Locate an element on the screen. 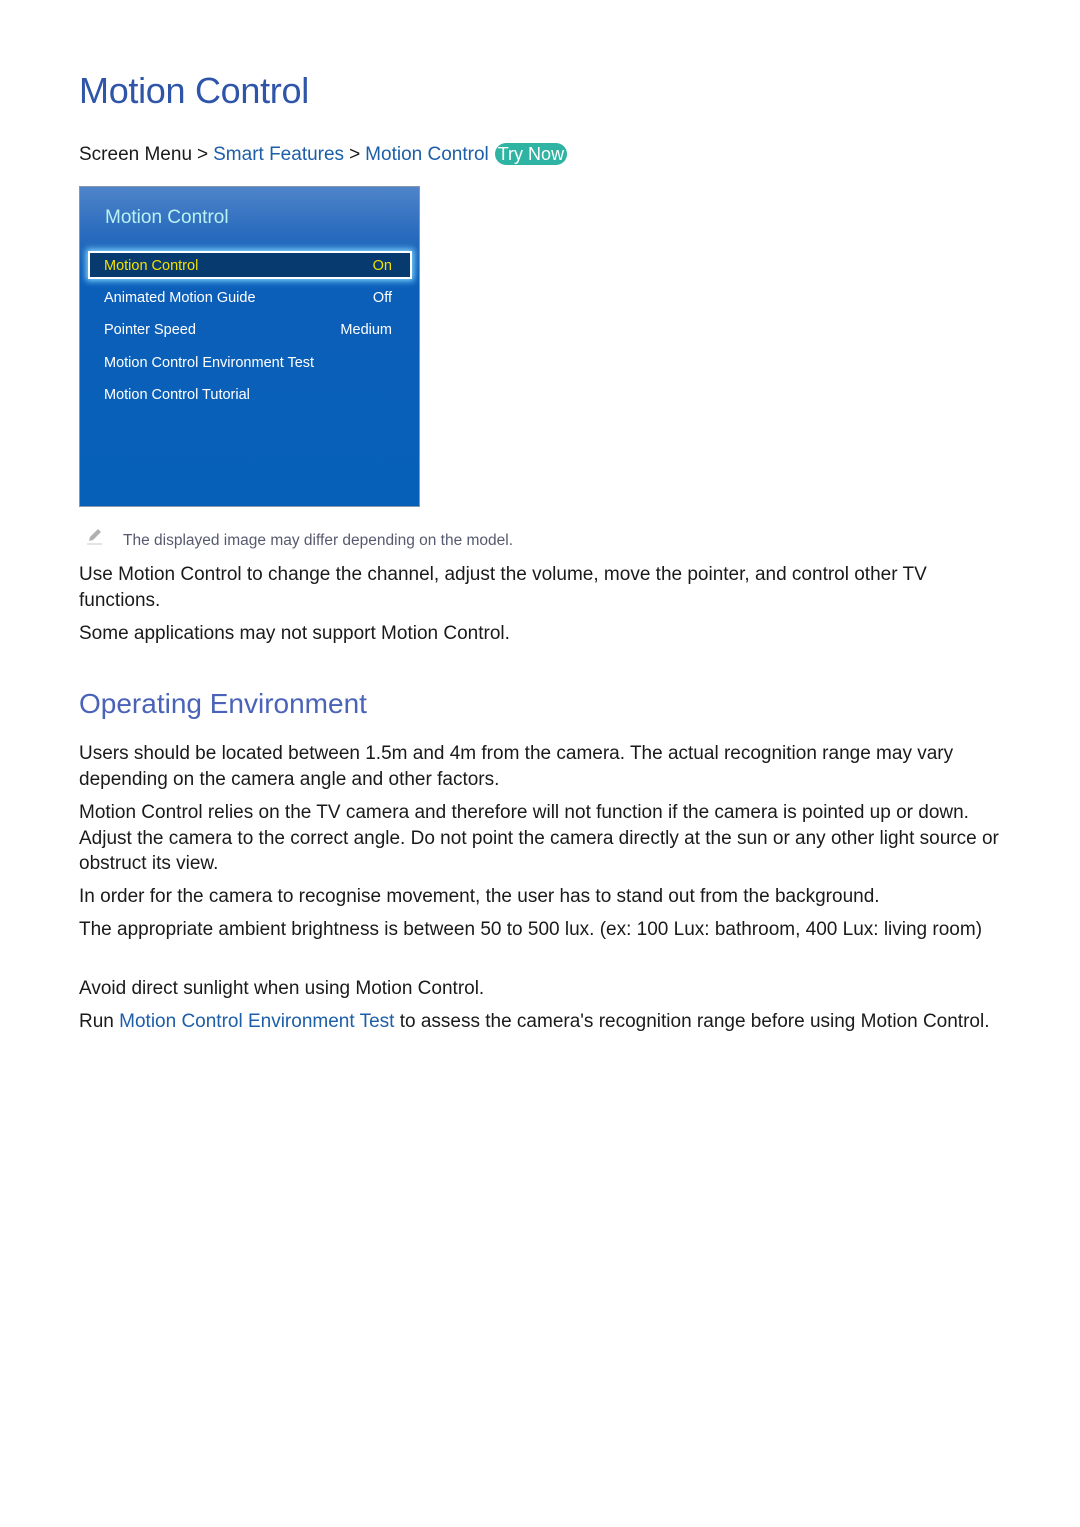 This screenshot has width=1080, height=1527. tv-menu-item-label: Motion Control Tutorial is located at coordinates (177, 395).